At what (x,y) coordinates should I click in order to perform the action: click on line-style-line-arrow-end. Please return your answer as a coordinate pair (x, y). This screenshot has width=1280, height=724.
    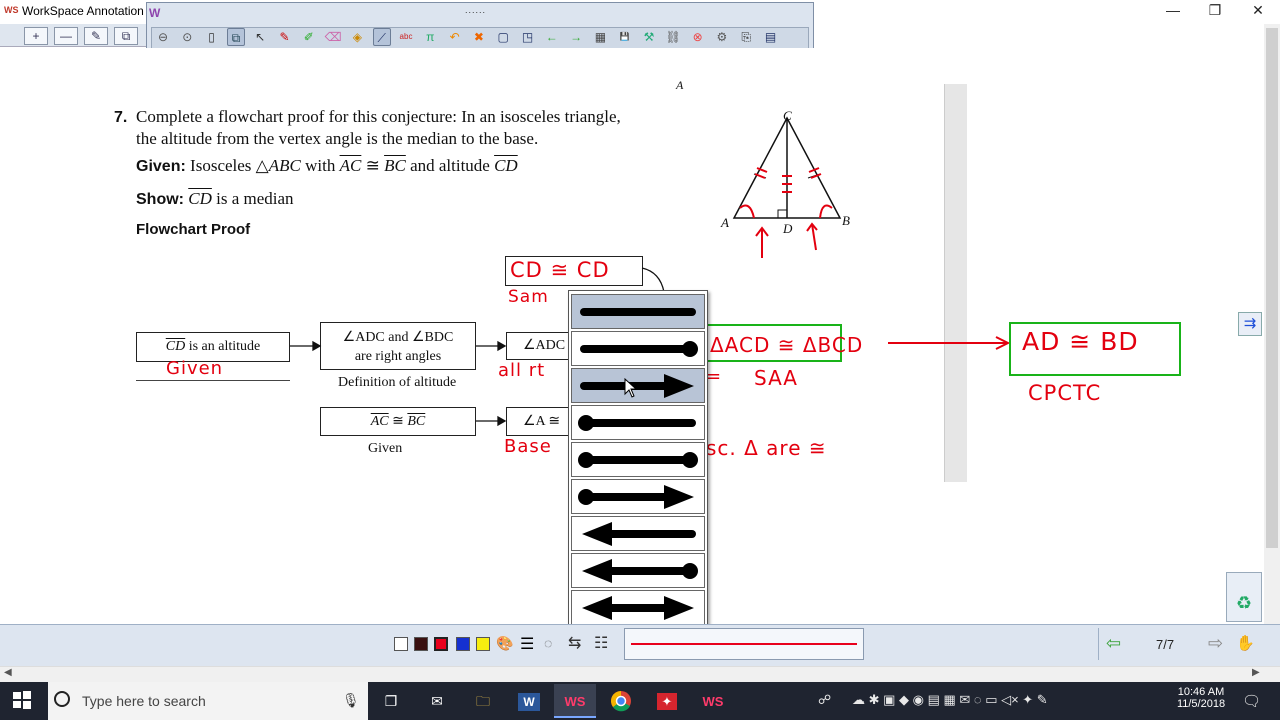
    Looking at the image, I should click on (638, 385).